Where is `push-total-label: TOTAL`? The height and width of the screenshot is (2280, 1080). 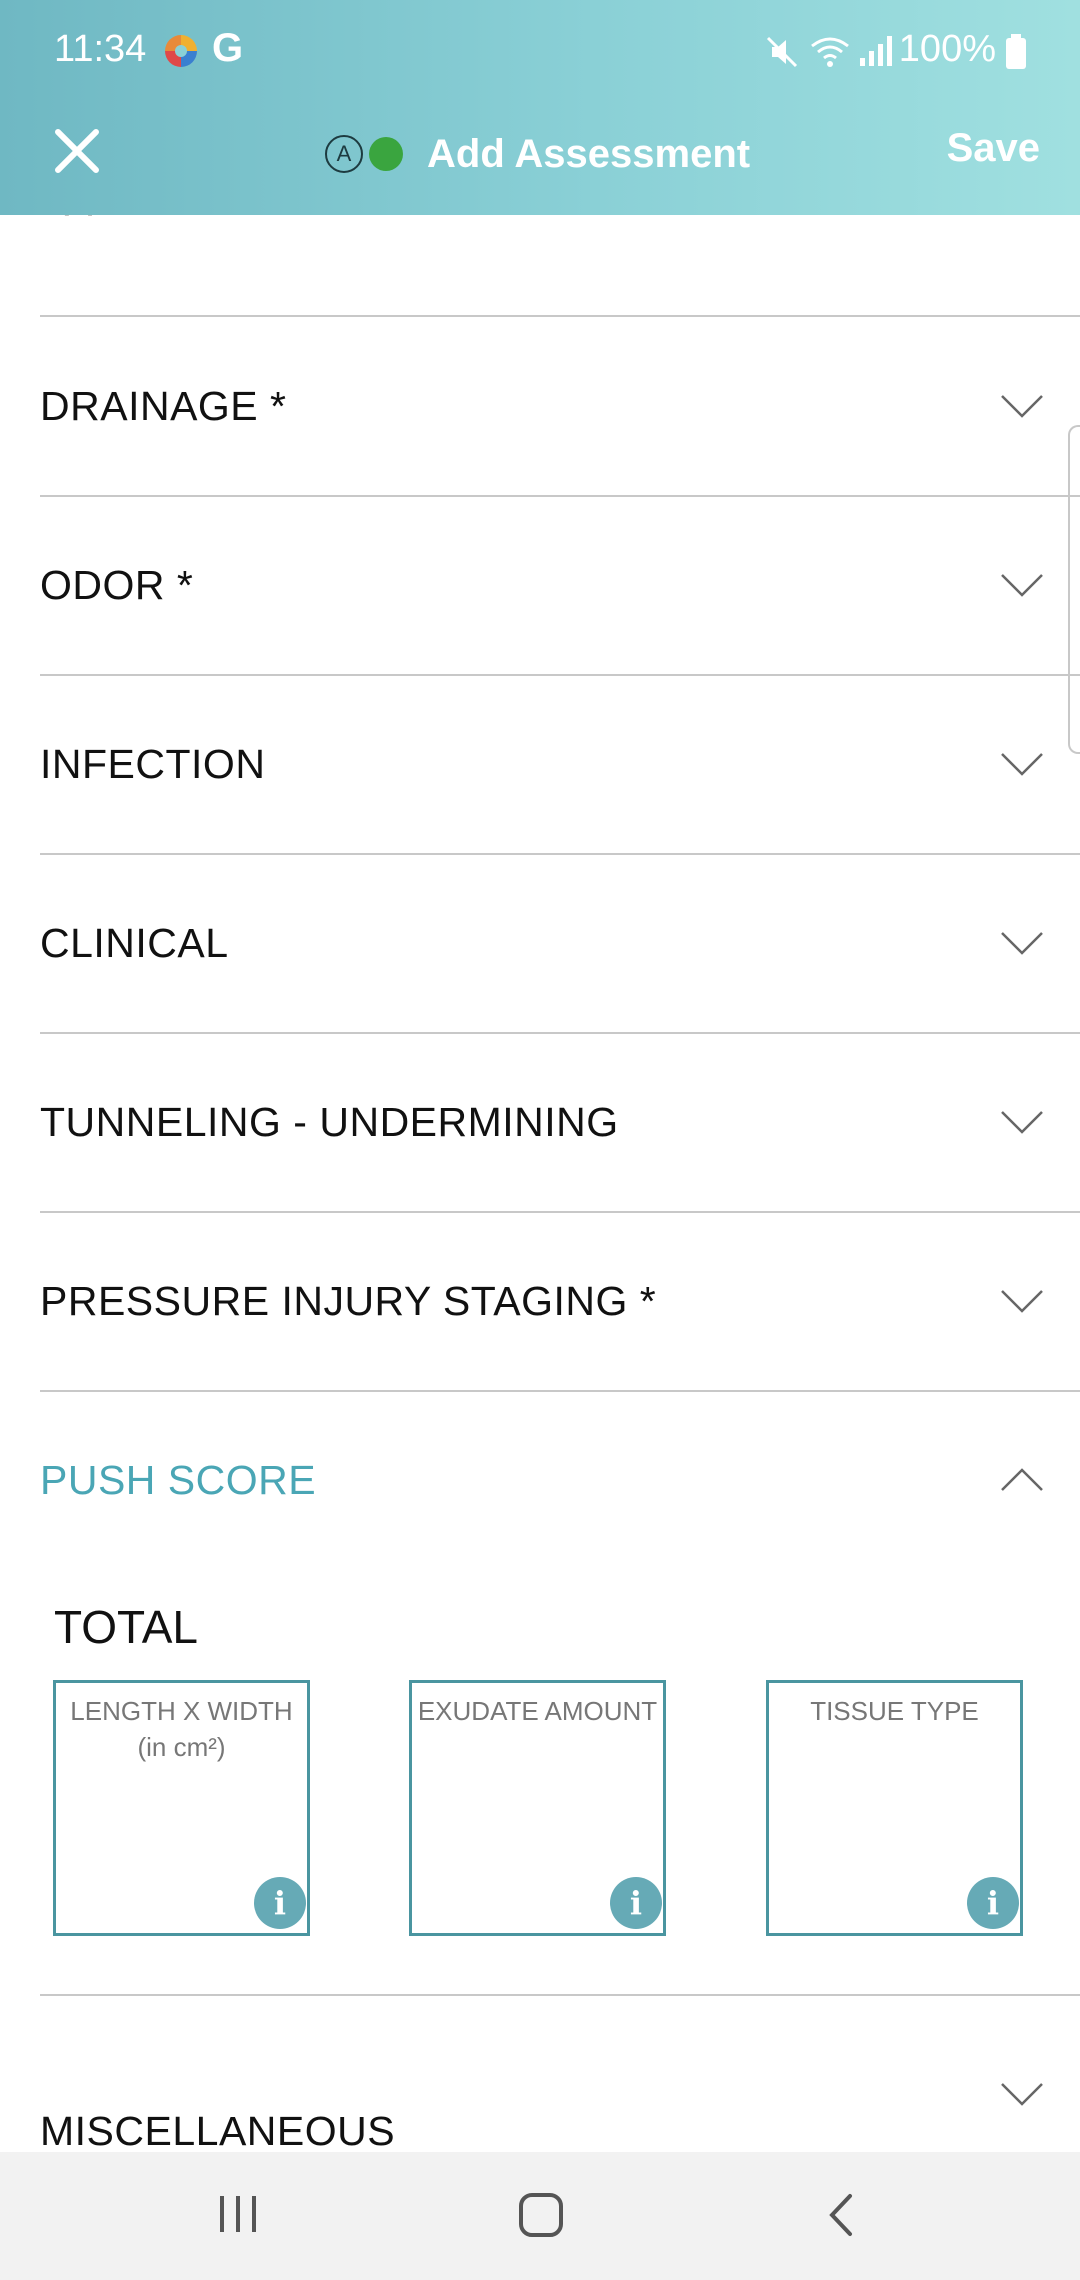
push-total-label: TOTAL is located at coordinates (126, 1627).